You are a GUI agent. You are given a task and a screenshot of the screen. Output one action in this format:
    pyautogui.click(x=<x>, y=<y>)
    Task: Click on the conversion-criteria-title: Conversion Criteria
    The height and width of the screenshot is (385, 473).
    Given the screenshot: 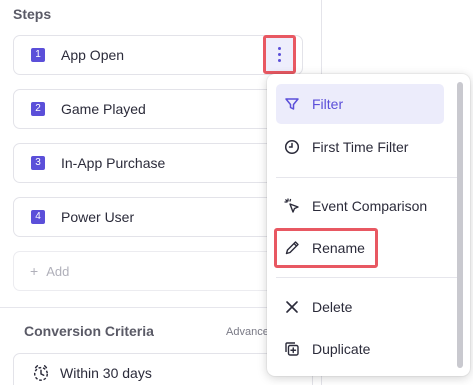 What is the action you would take?
    pyautogui.click(x=89, y=331)
    